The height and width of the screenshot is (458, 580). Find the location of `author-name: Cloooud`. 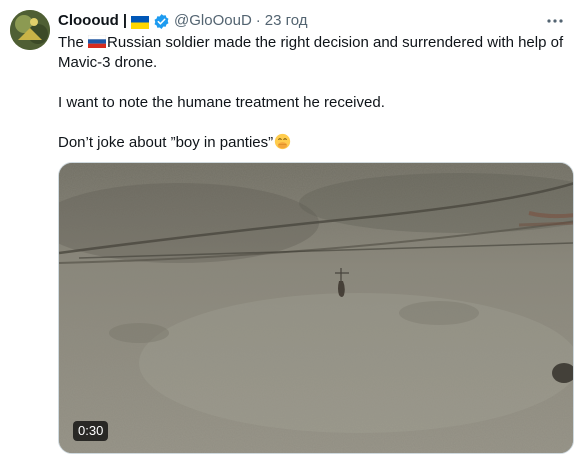

author-name: Cloooud is located at coordinates (88, 21).